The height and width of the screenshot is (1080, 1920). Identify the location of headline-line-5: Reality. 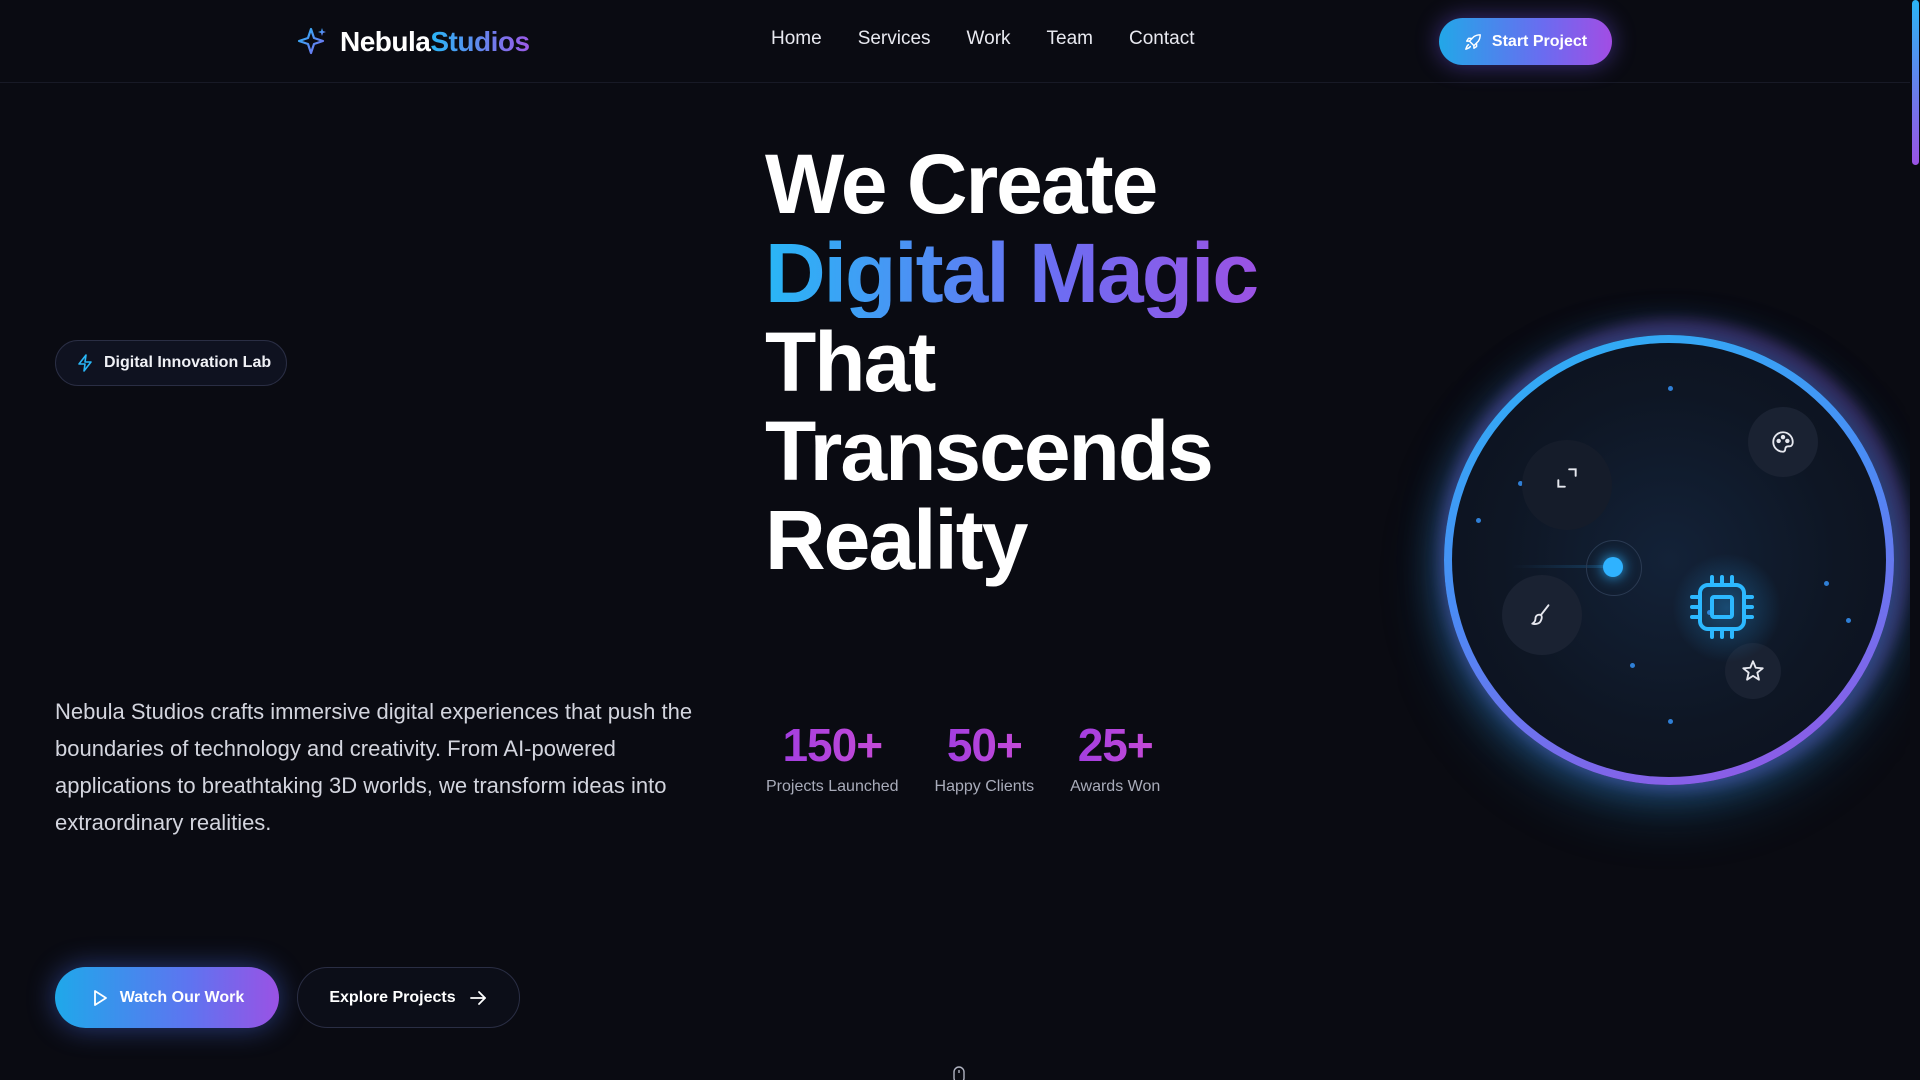
(896, 540).